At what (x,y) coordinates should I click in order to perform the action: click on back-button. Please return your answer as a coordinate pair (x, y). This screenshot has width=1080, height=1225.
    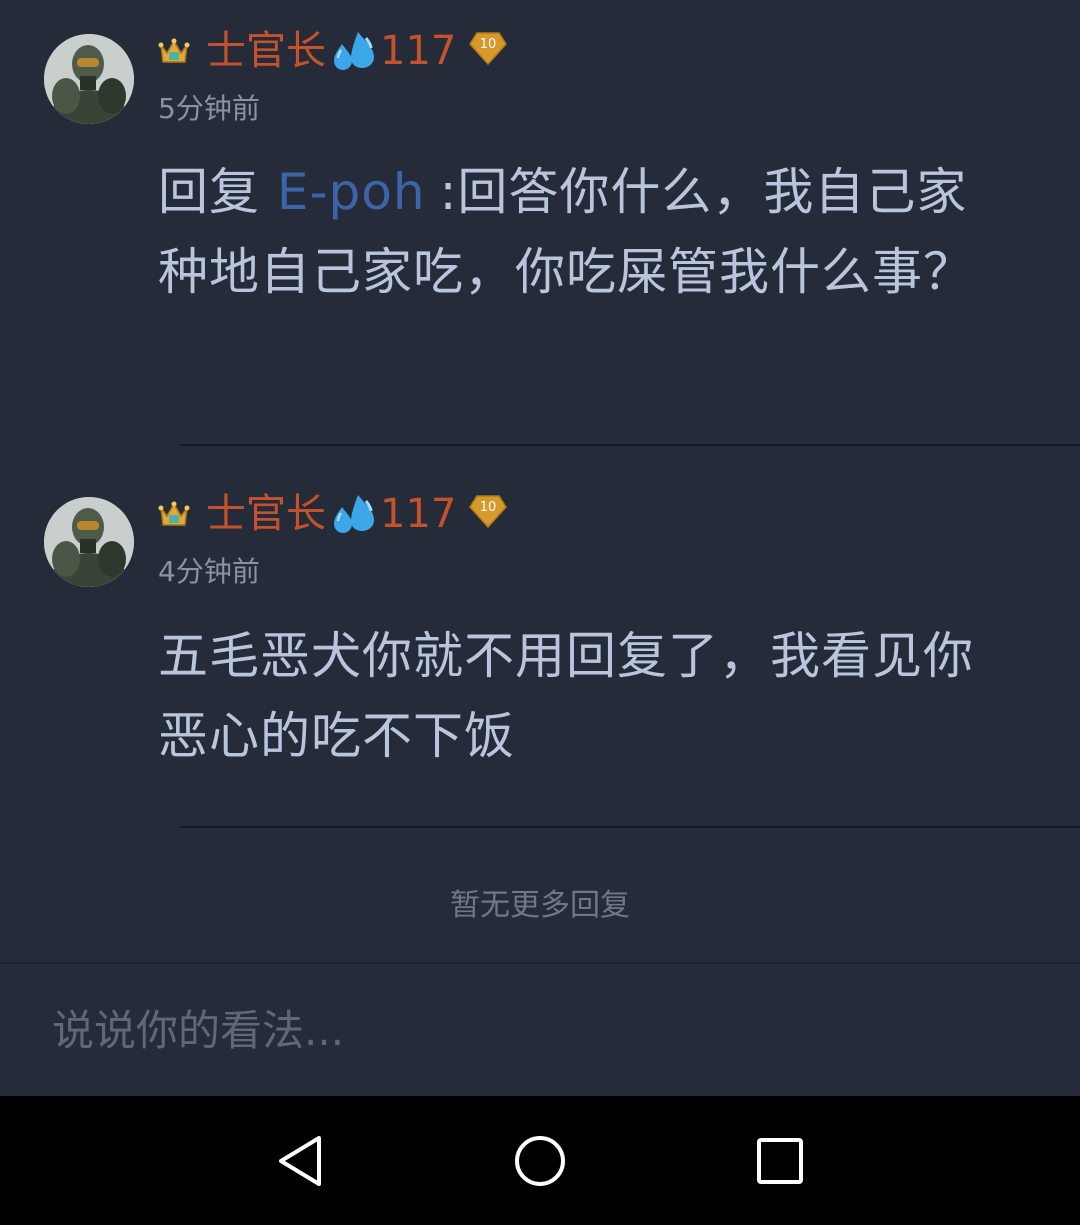
    Looking at the image, I should click on (300, 1161).